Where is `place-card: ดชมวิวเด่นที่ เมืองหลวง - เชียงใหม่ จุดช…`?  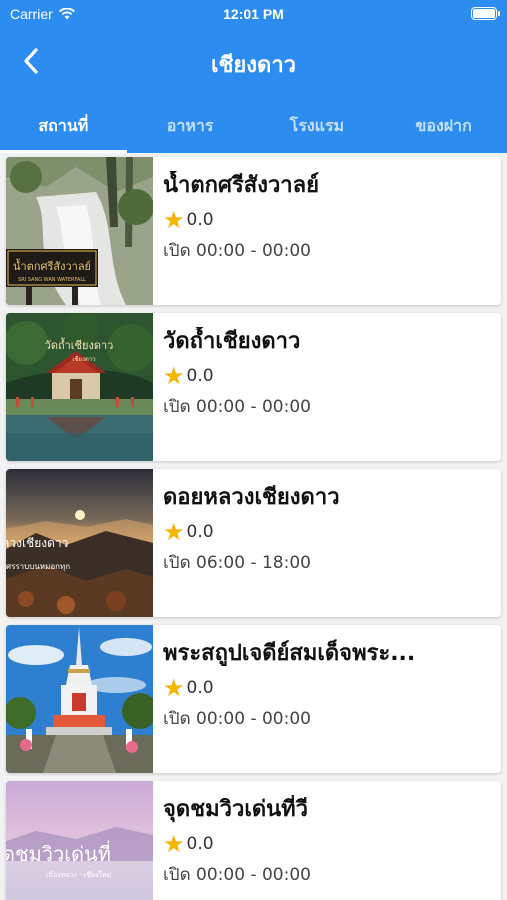 place-card: ดชมวิวเด่นที่ เมืองหลวง - เชียงใหม่ จุดช… is located at coordinates (253, 840).